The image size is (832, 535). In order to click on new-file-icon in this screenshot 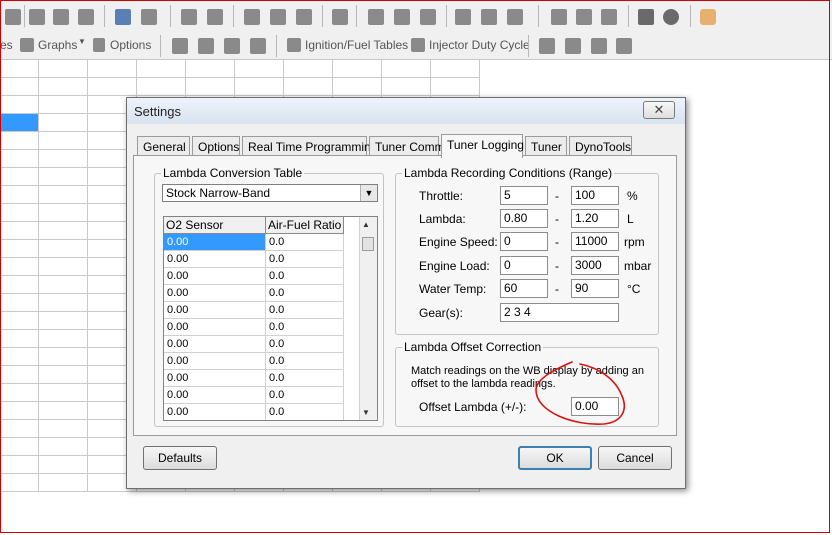, I will do `click(37, 17)`.